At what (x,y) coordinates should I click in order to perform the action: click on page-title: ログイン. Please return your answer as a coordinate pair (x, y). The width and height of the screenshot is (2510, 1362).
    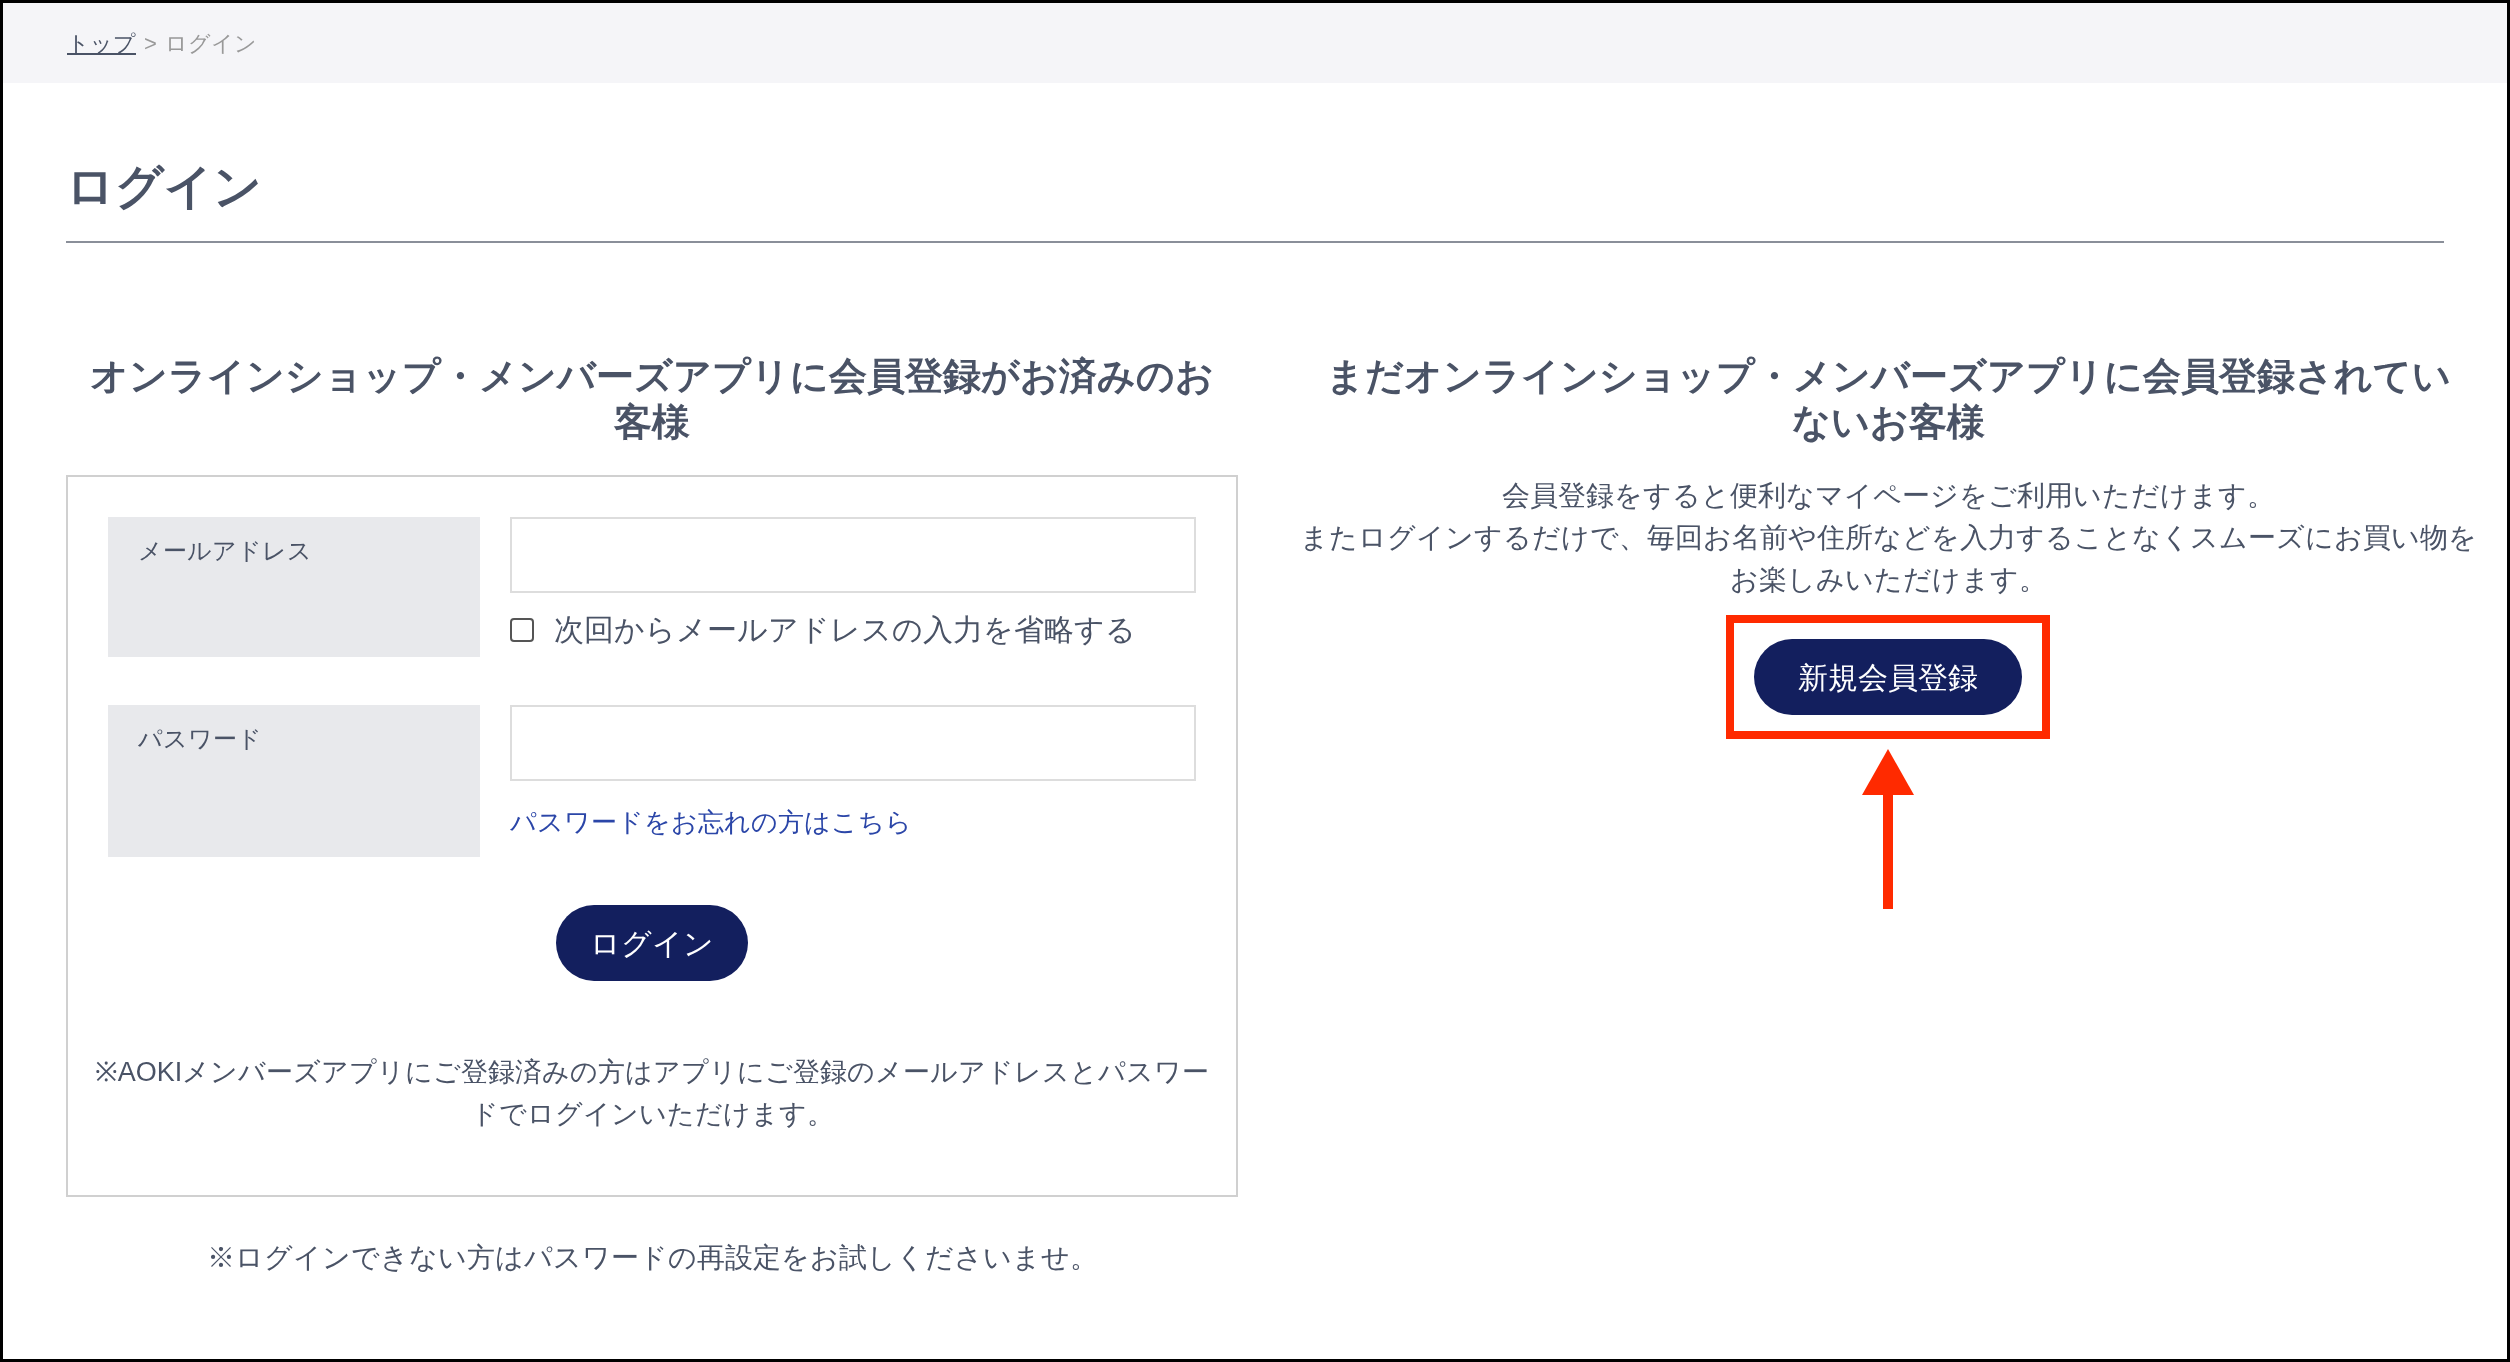
    Looking at the image, I should click on (164, 187).